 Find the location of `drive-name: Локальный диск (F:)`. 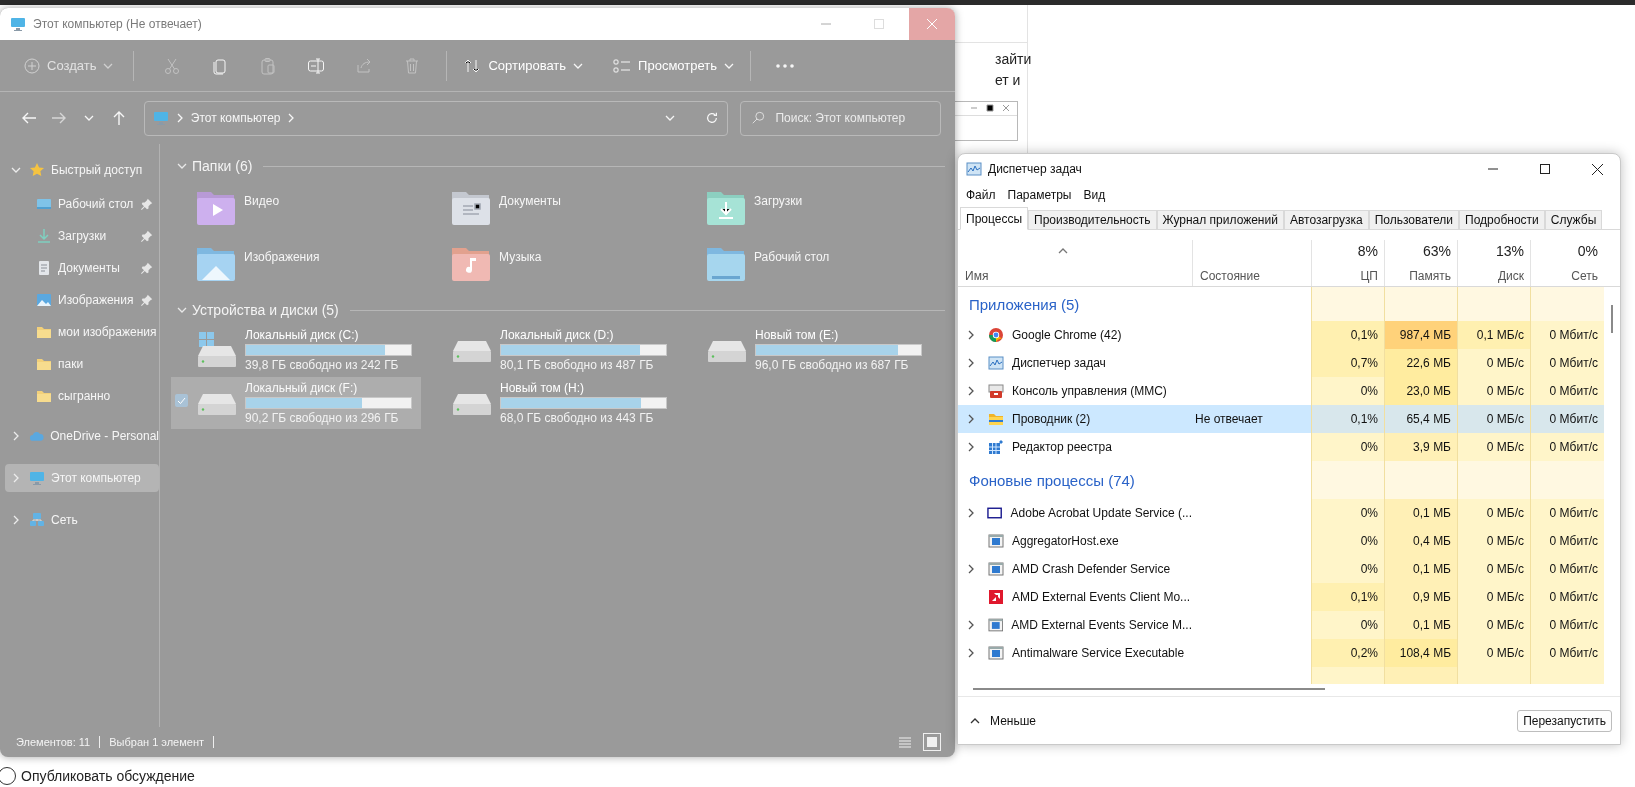

drive-name: Локальный диск (F:) is located at coordinates (302, 388).